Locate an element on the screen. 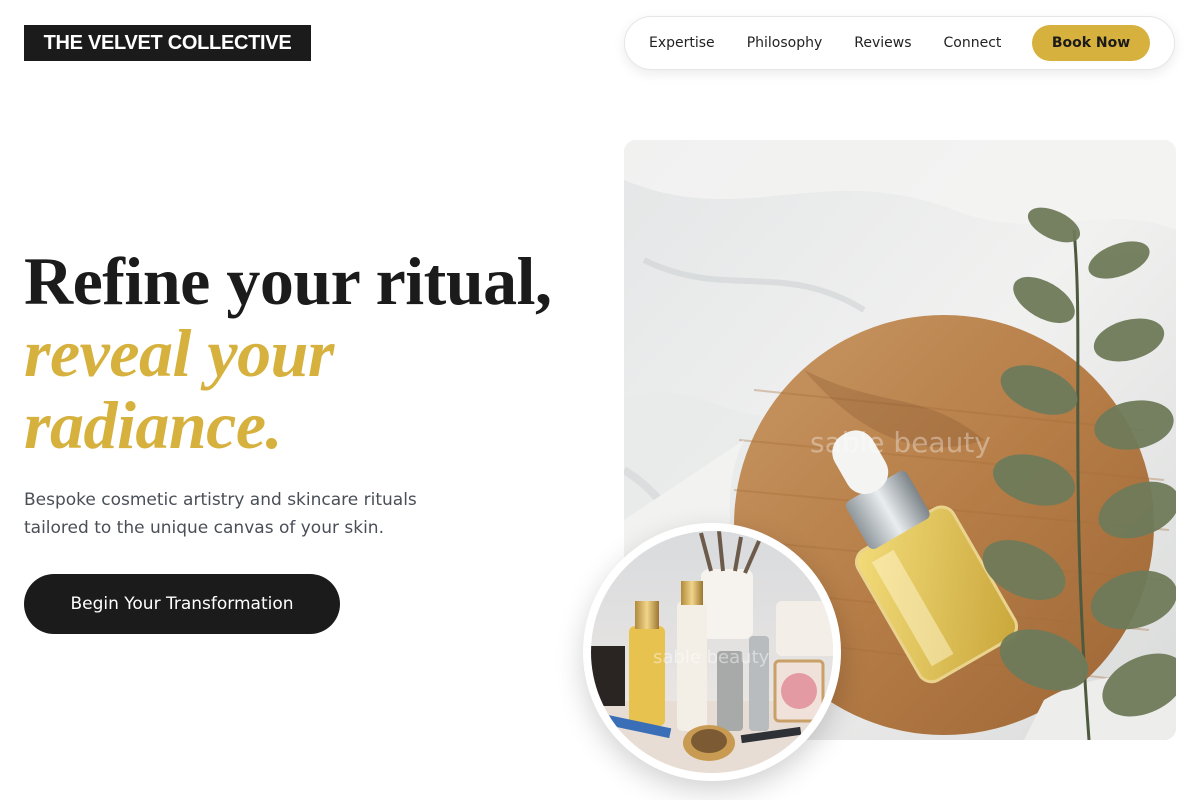 The width and height of the screenshot is (1200, 800). book-now-button: Book Now is located at coordinates (1091, 43).